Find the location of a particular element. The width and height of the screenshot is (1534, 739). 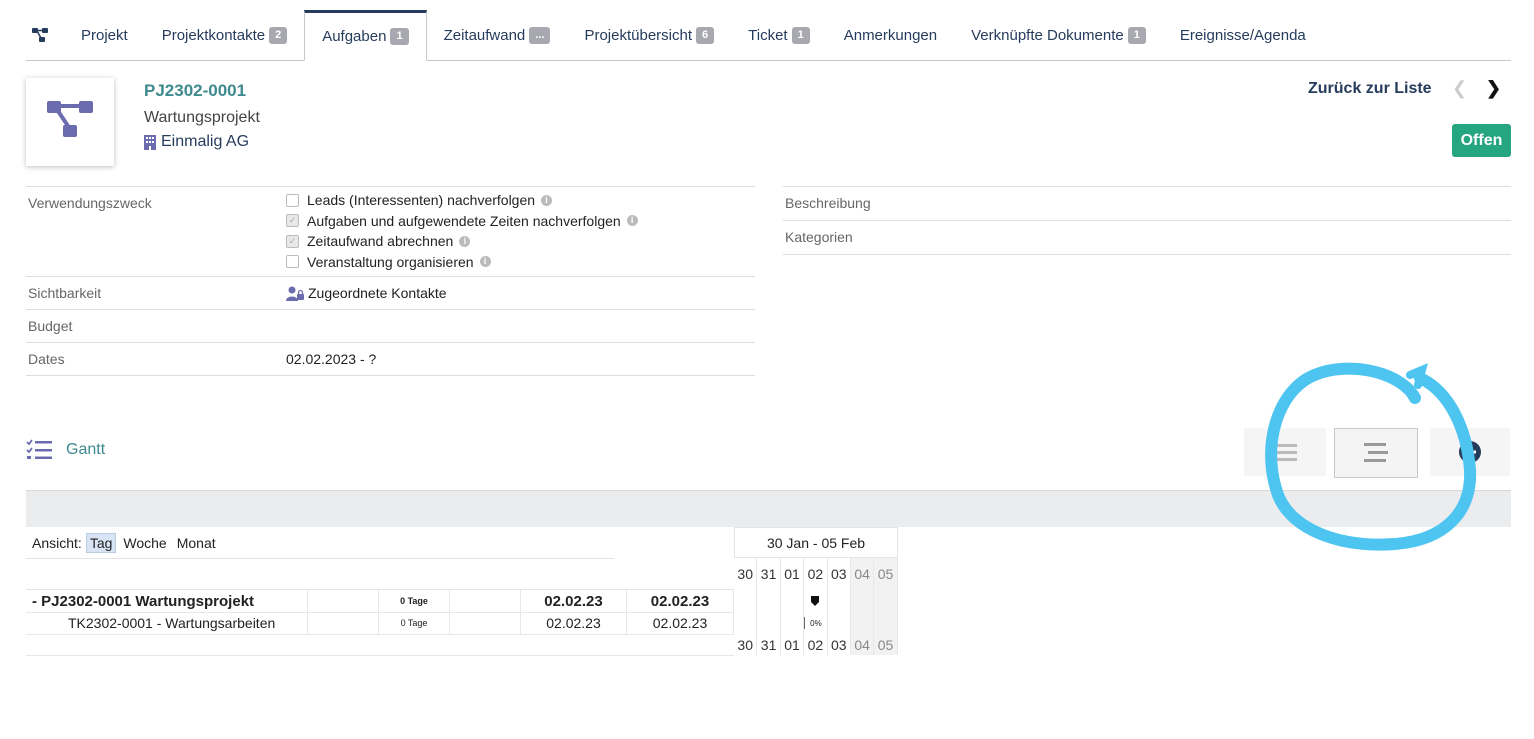

gantt-heading: Gantt is located at coordinates (65, 450).